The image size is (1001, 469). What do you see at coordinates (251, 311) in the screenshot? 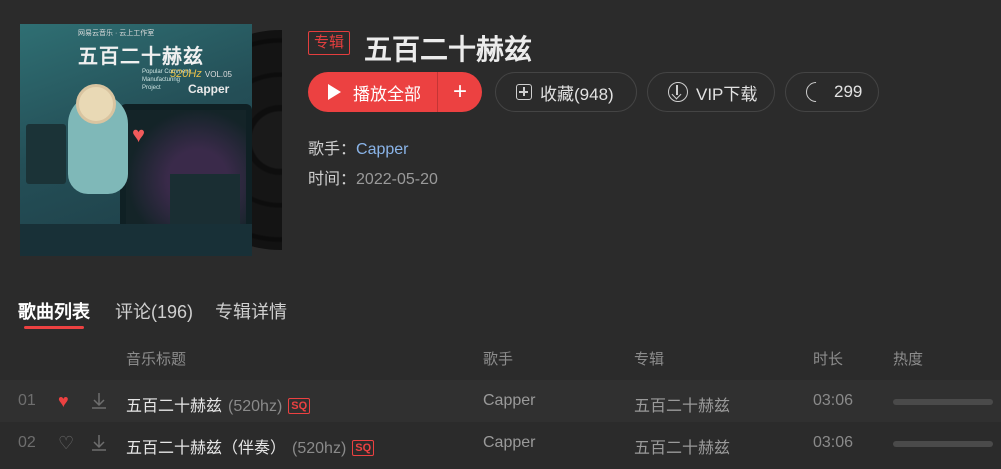
I see `tab-album-details: 专辑详情` at bounding box center [251, 311].